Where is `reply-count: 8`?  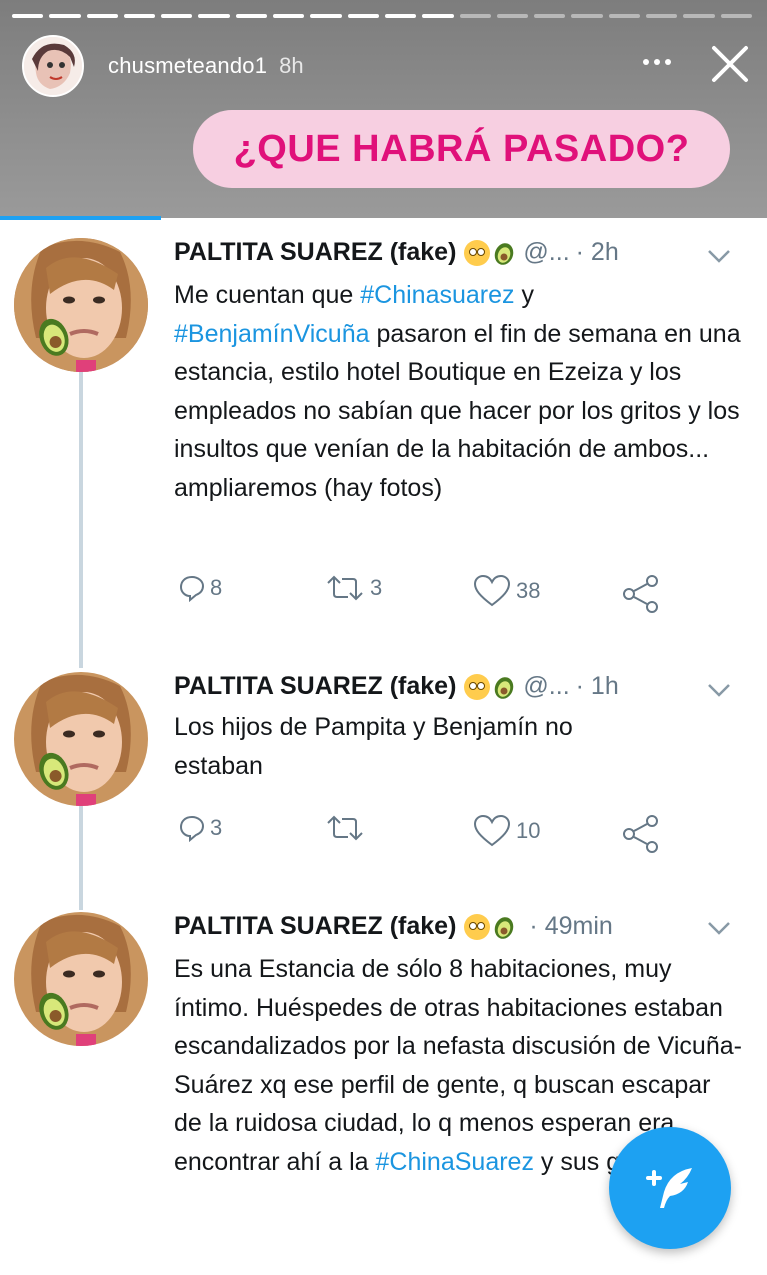 reply-count: 8 is located at coordinates (216, 587).